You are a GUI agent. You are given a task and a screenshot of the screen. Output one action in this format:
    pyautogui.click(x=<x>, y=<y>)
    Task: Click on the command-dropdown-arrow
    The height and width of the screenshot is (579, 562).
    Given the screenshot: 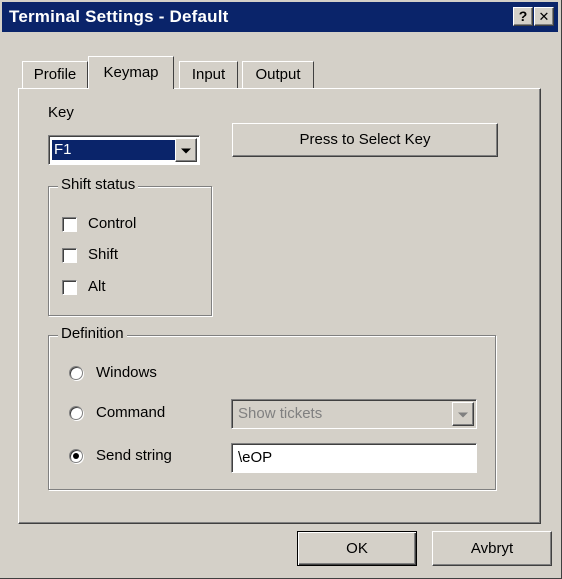 What is the action you would take?
    pyautogui.click(x=463, y=414)
    